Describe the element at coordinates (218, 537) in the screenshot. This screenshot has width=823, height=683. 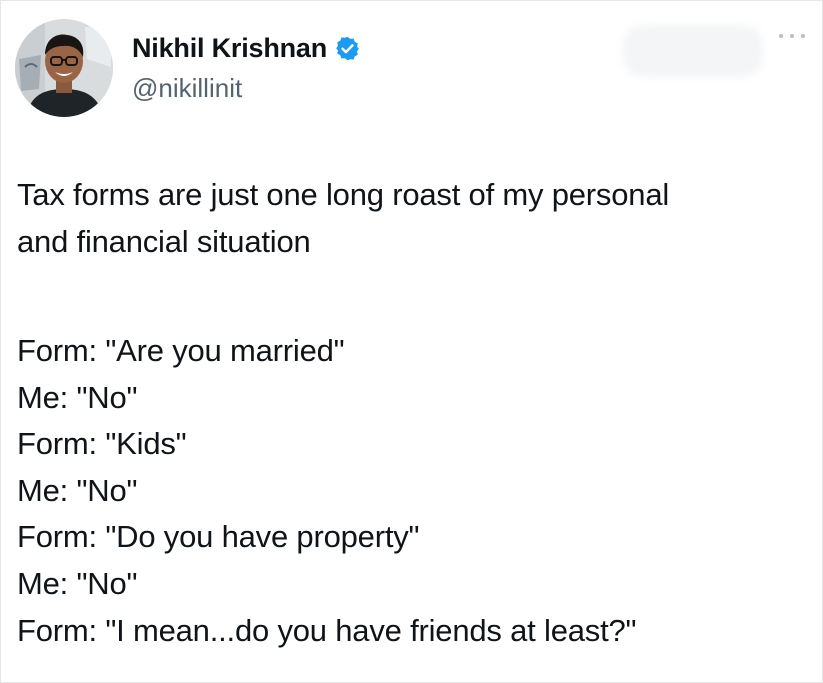
I see `dialogue-line: Form: "Do you have property"` at that location.